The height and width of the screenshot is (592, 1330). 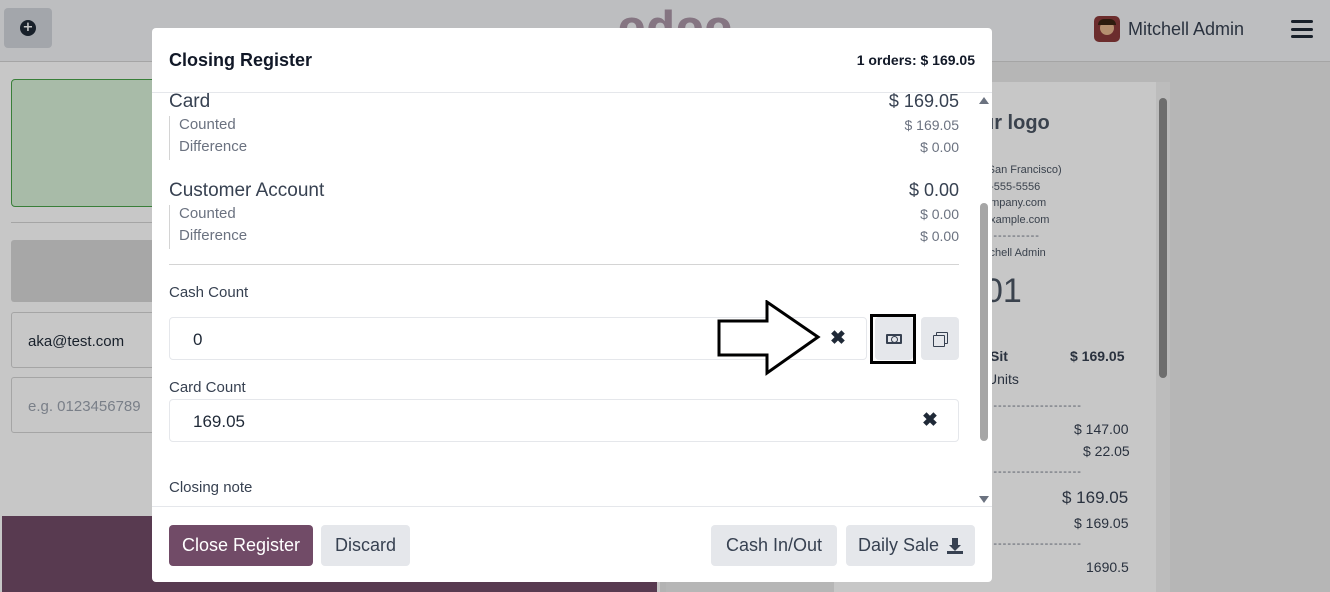 I want to click on payment-method-name: Customer Account, so click(x=247, y=190).